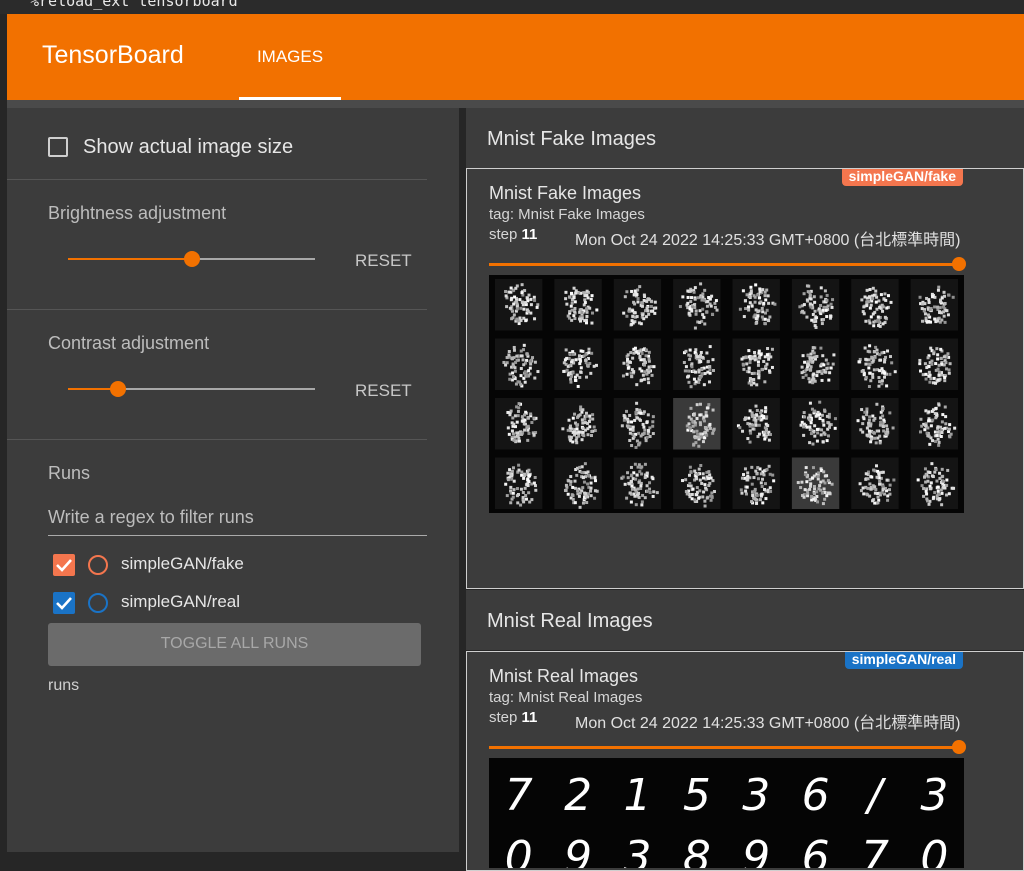 Image resolution: width=1024 pixels, height=871 pixels. Describe the element at coordinates (745, 138) in the screenshot. I see `group-header-fake: Mnist Fake Images` at that location.